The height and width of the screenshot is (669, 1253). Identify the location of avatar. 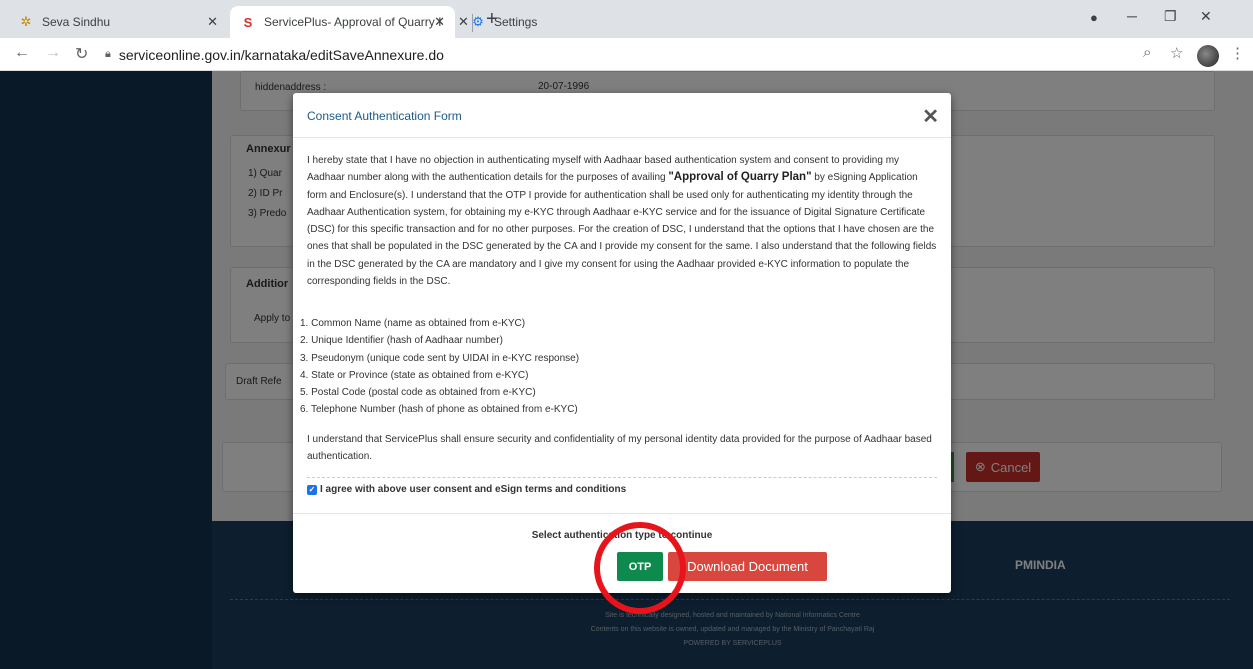
(1208, 56).